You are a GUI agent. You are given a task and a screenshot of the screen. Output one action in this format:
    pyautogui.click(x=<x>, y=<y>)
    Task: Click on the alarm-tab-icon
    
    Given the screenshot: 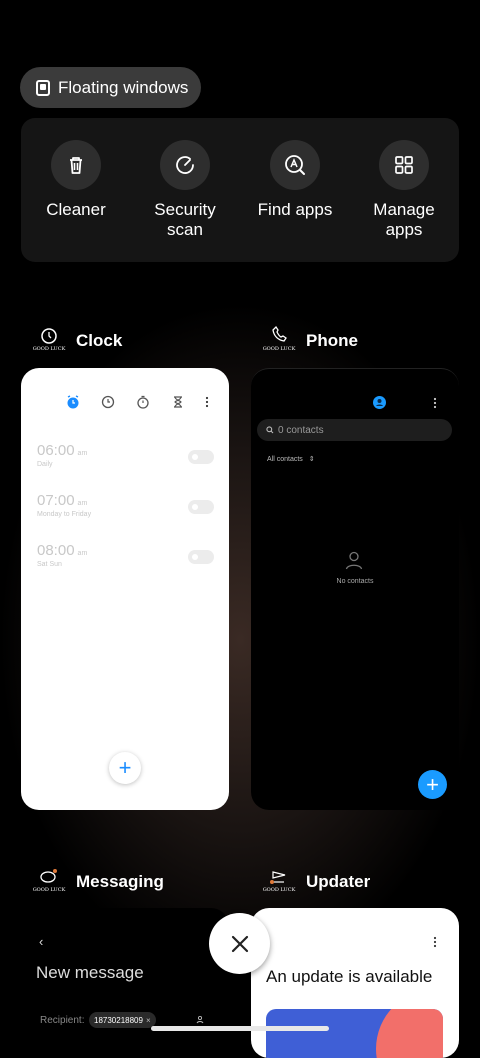 What is the action you would take?
    pyautogui.click(x=73, y=402)
    